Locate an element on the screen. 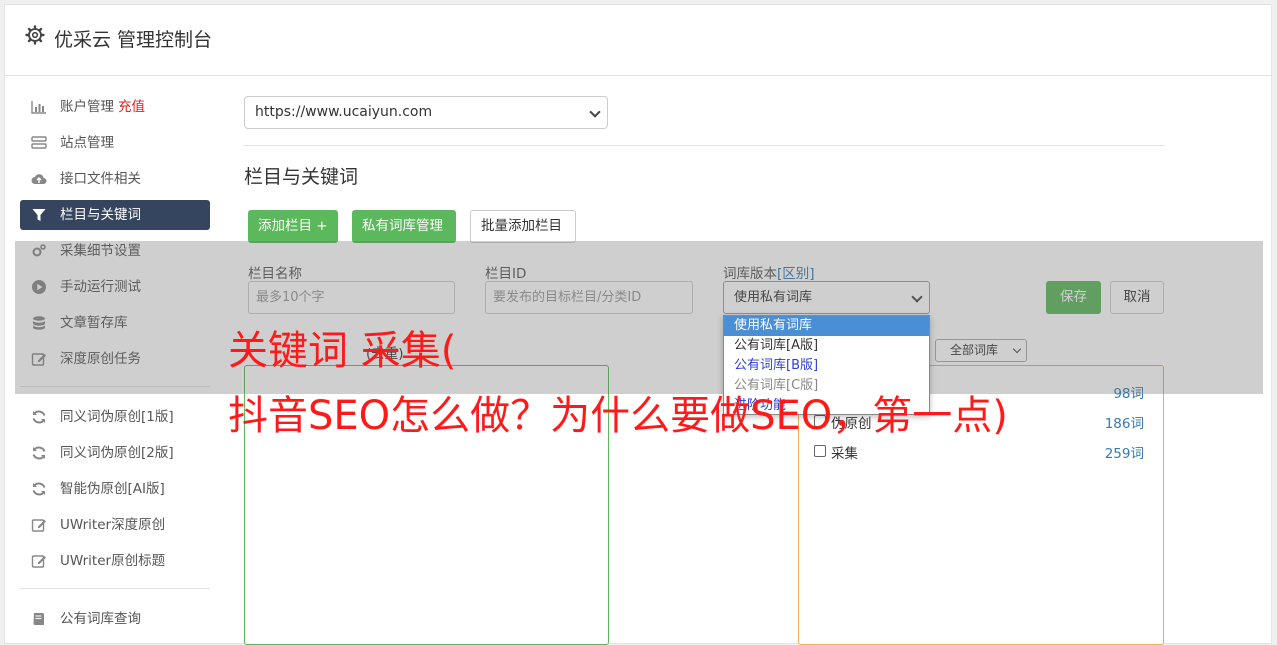  sidebar-item-label: 栏目与关键词 is located at coordinates (100, 215).